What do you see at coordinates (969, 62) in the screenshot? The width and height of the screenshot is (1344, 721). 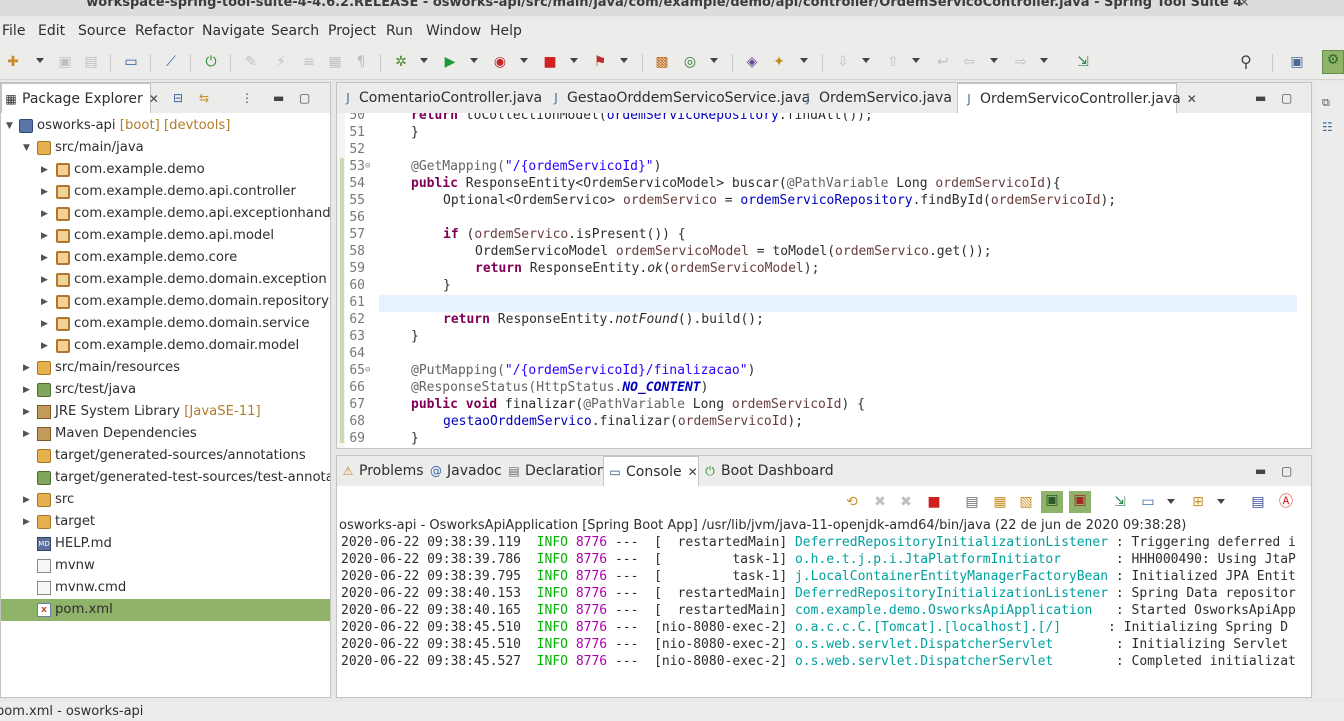 I see `back-icon: ⇦` at bounding box center [969, 62].